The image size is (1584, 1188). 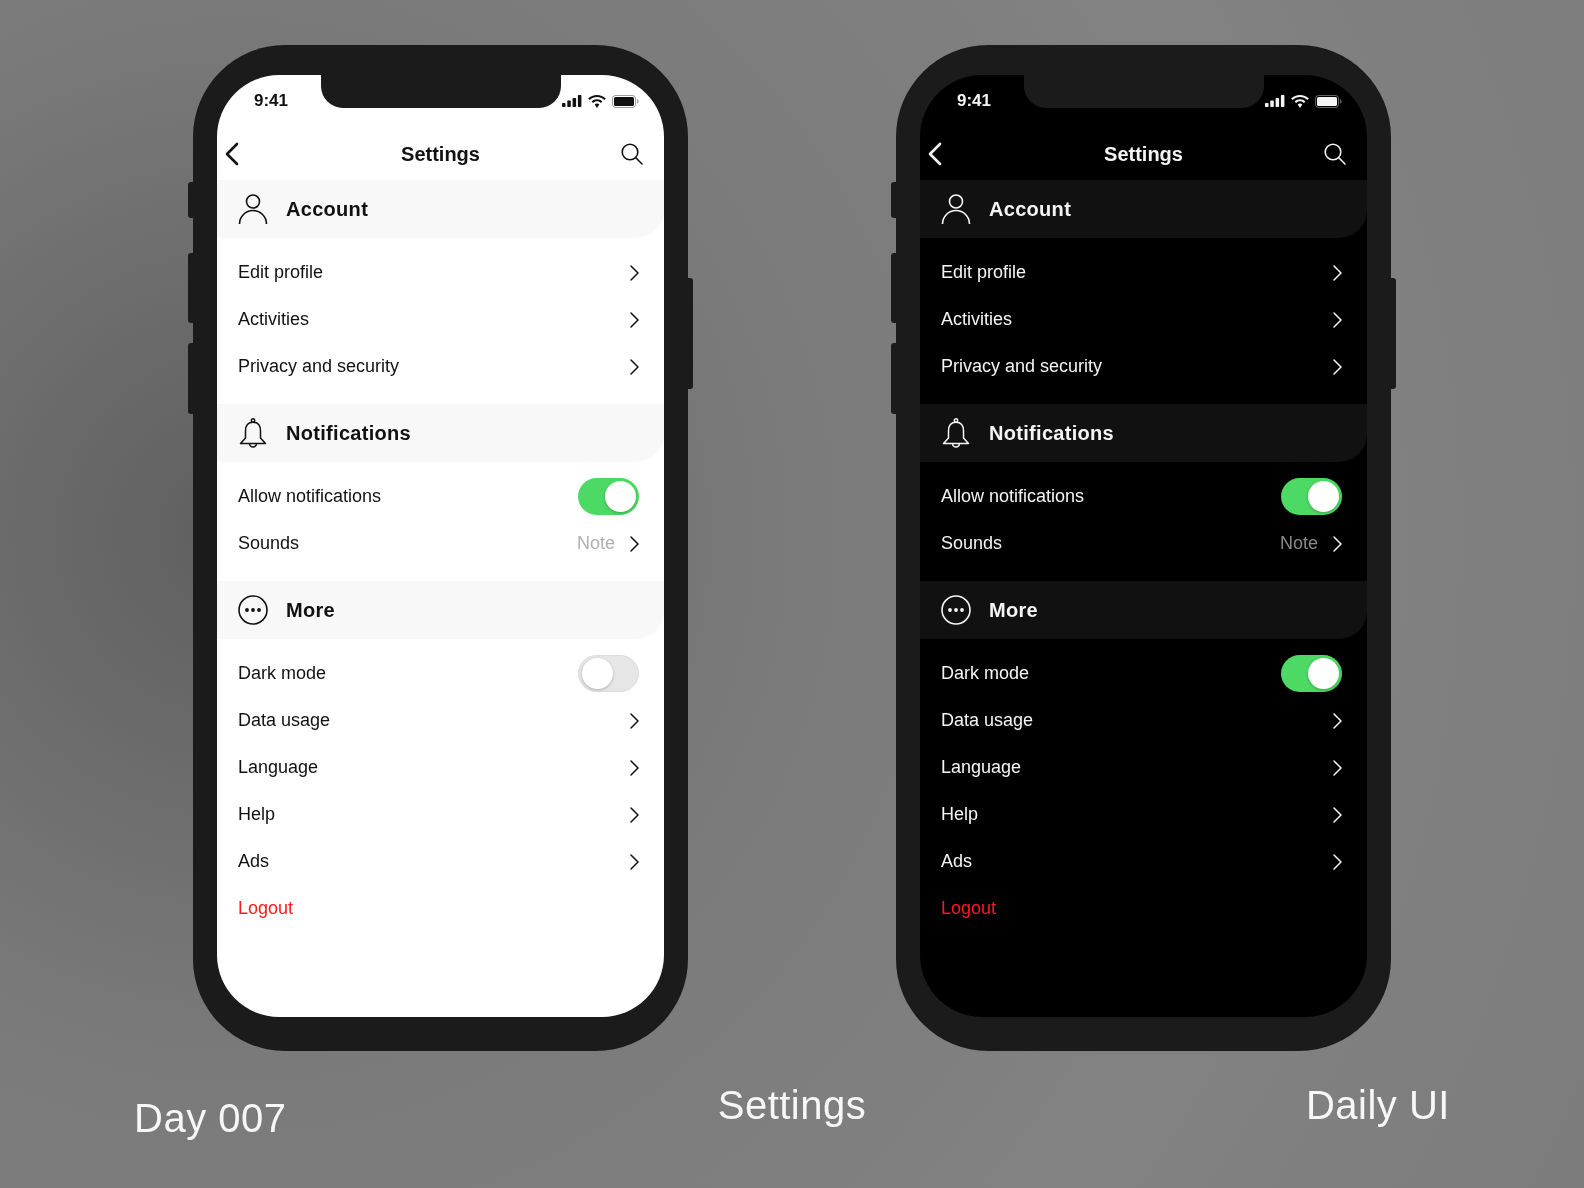 What do you see at coordinates (210, 1118) in the screenshot?
I see `caption-text: Day 007` at bounding box center [210, 1118].